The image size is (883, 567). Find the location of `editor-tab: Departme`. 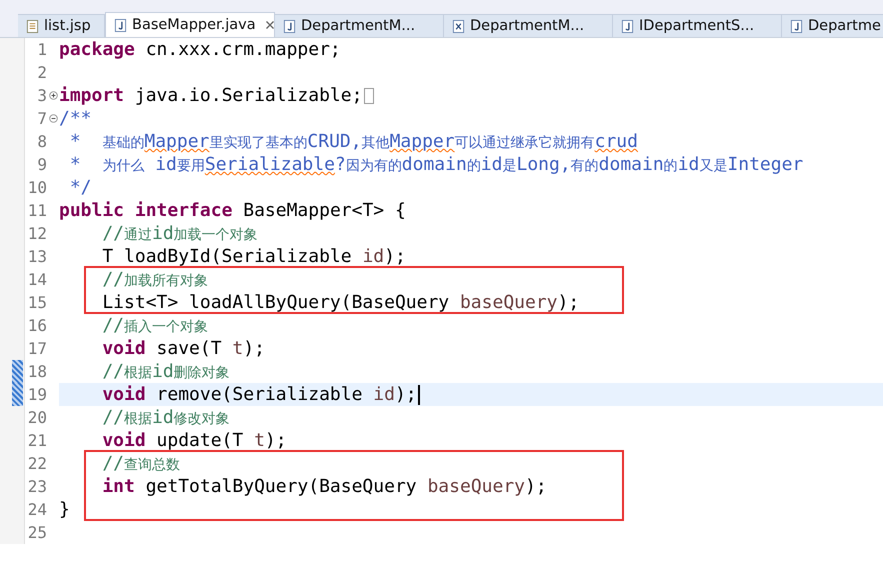

editor-tab: Departme is located at coordinates (832, 25).